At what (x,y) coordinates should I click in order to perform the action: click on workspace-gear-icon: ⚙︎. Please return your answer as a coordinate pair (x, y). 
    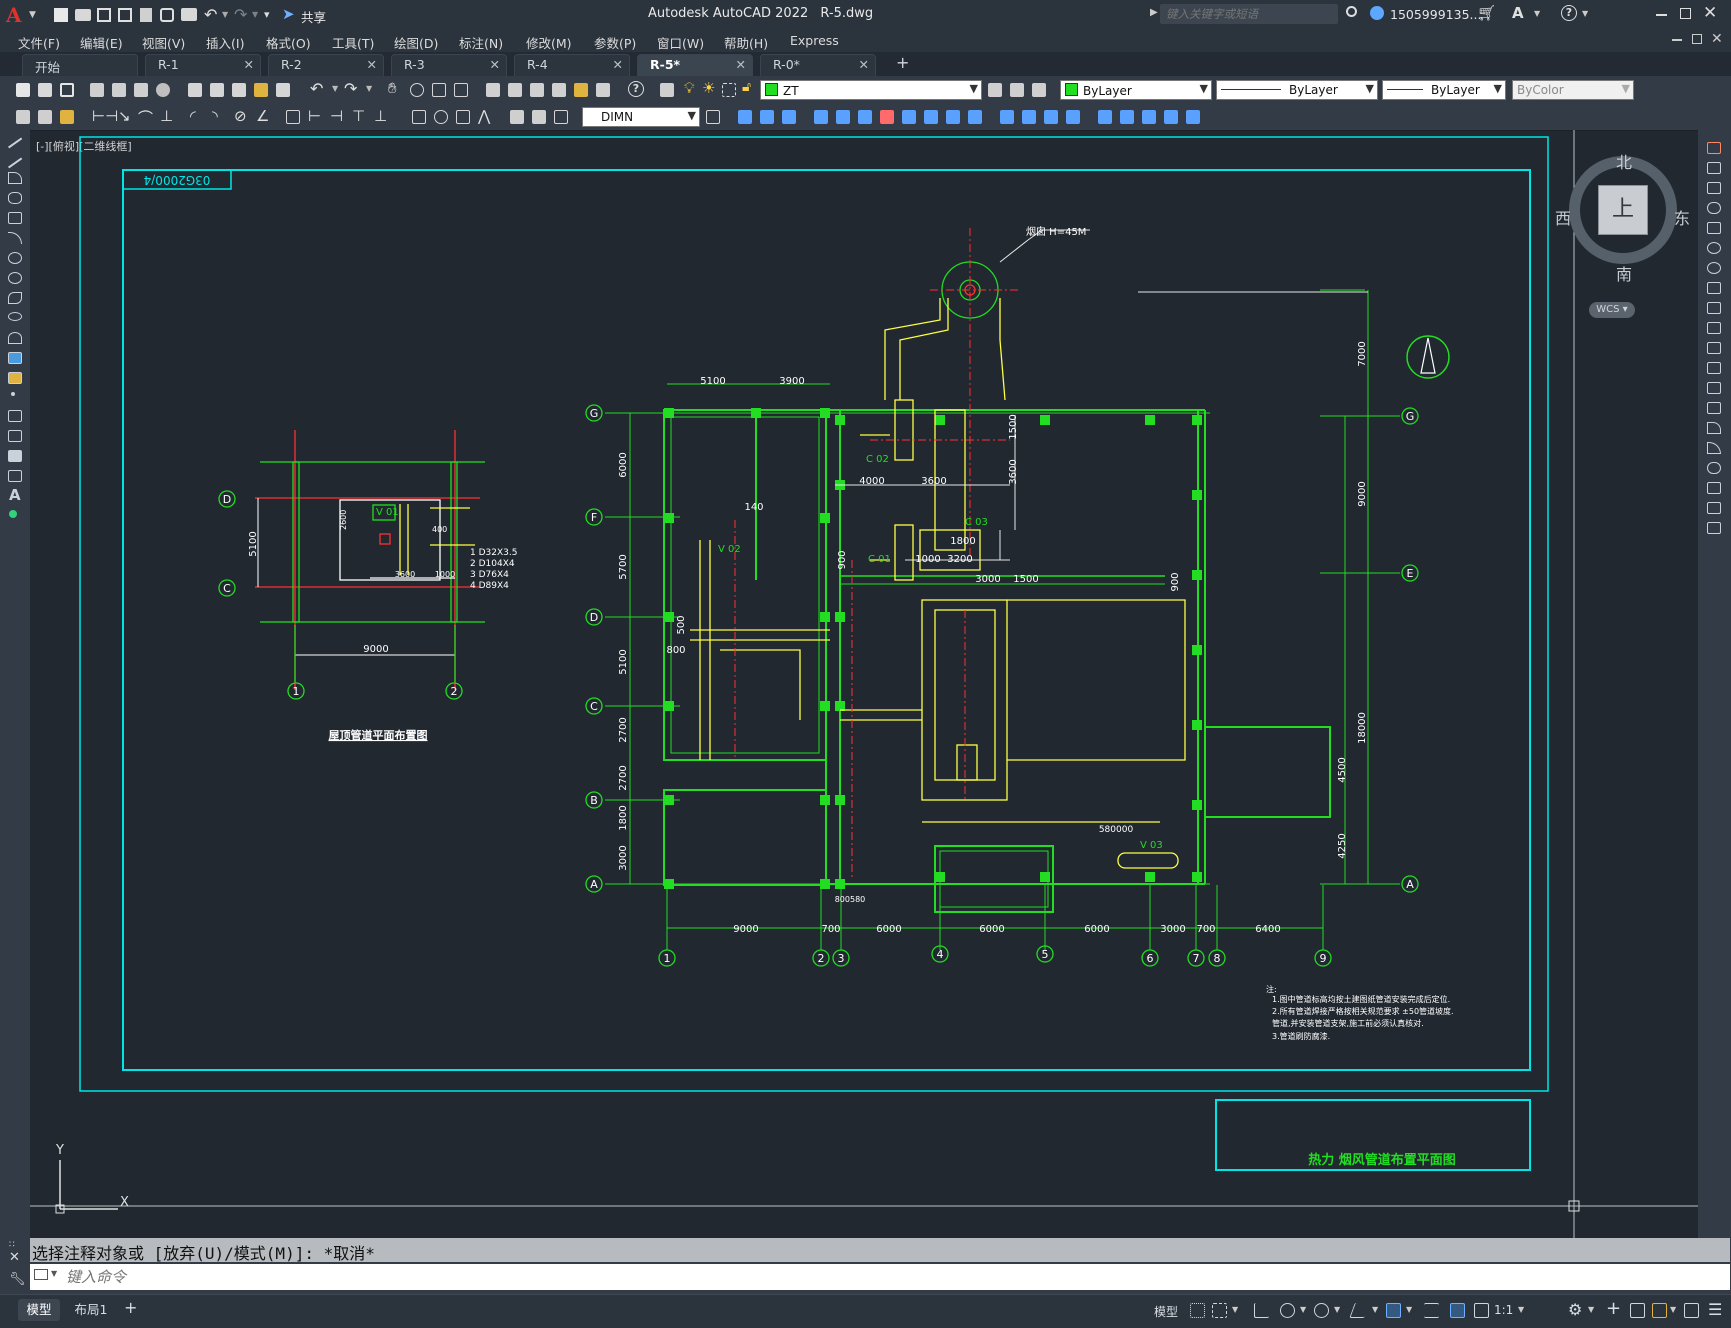
    Looking at the image, I should click on (1575, 1309).